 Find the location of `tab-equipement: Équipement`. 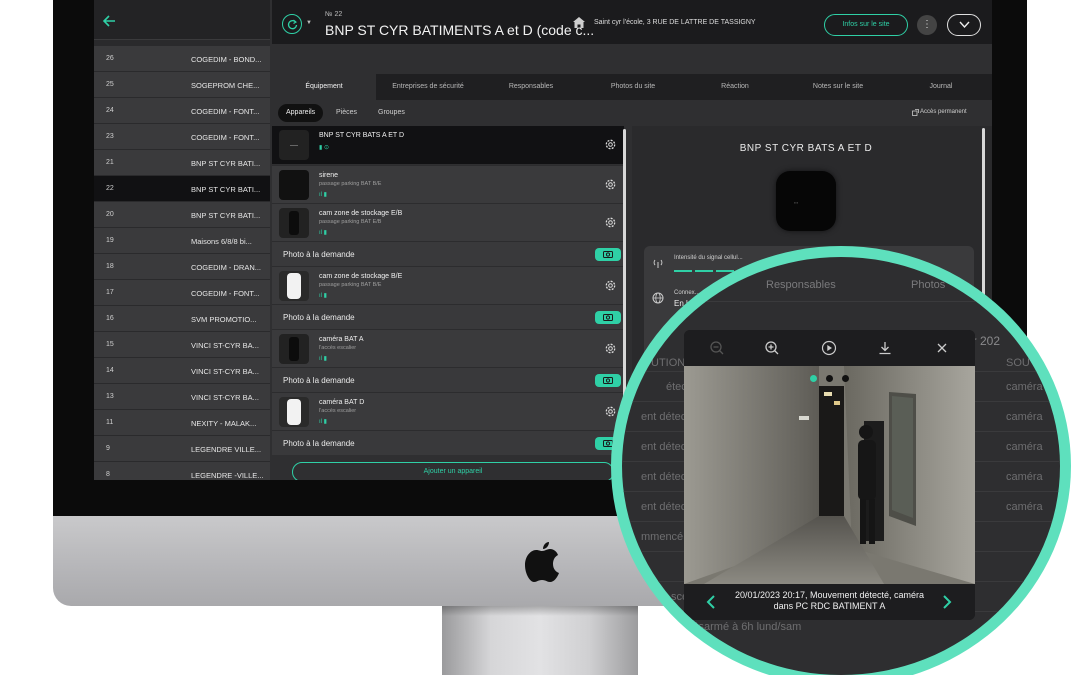

tab-equipement: Équipement is located at coordinates (324, 87).